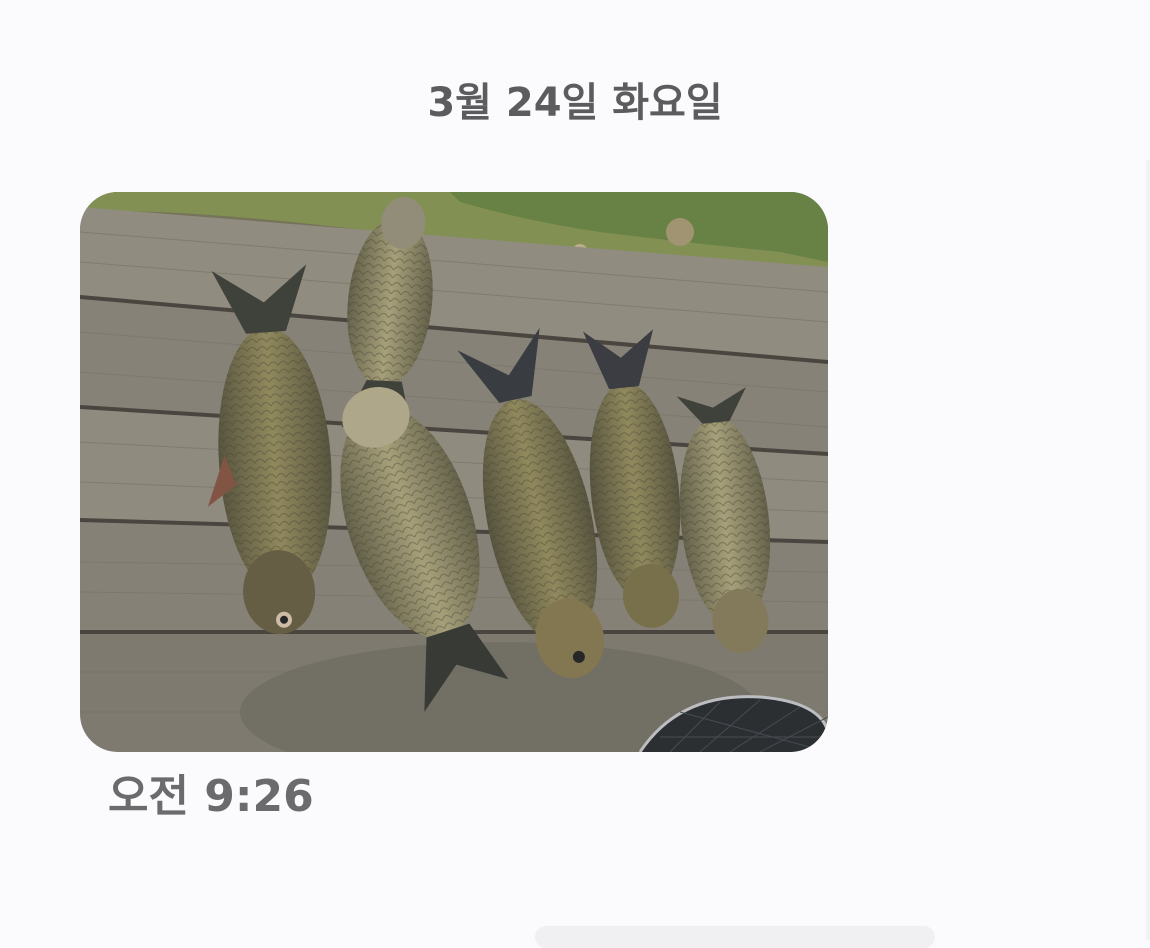 The height and width of the screenshot is (948, 1150). What do you see at coordinates (735, 937) in the screenshot?
I see `message-input-bar-edge` at bounding box center [735, 937].